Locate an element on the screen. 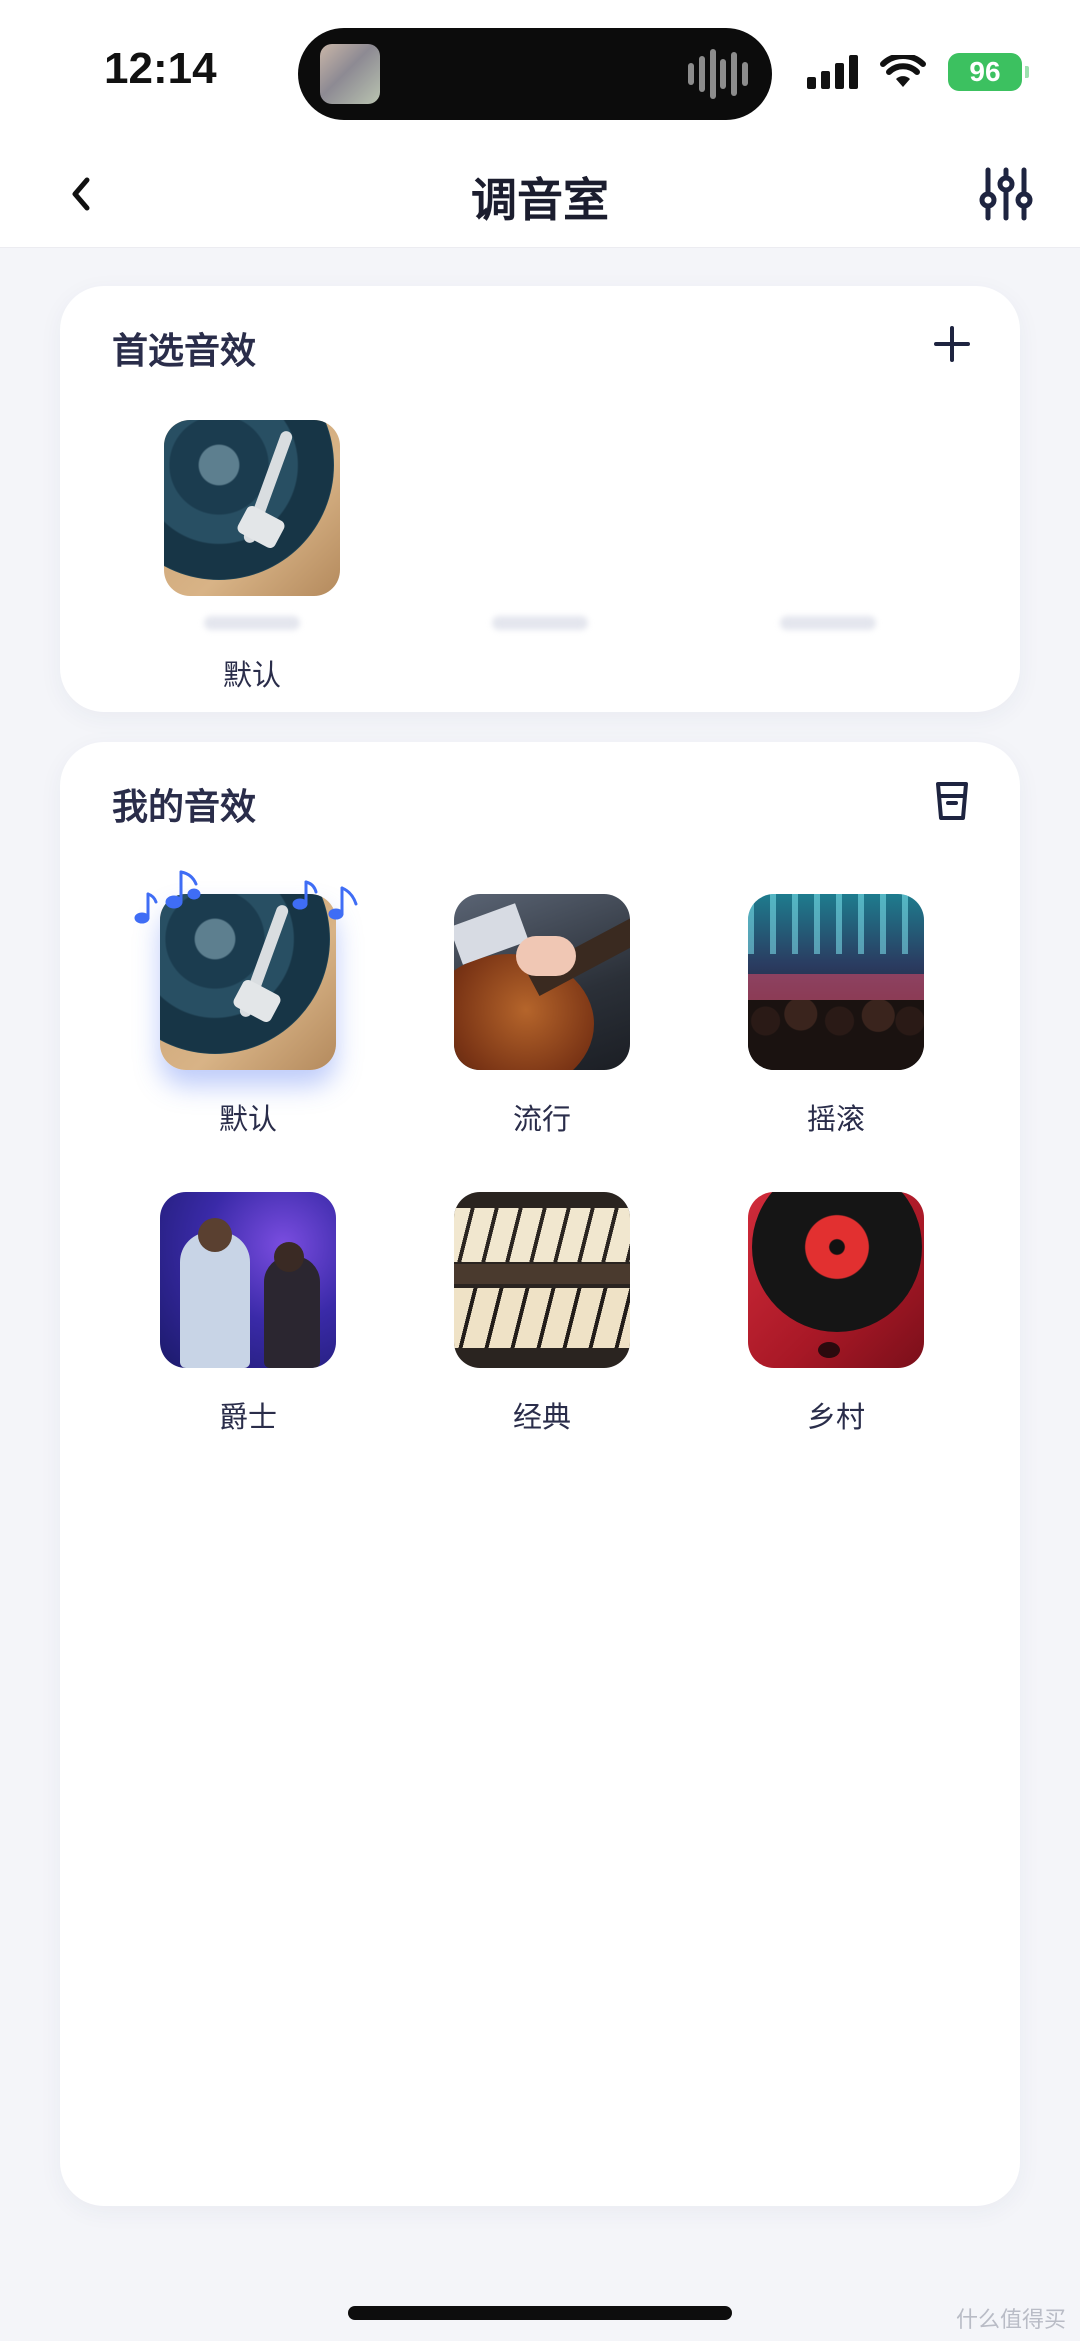 This screenshot has height=2341, width=1080. status-indicators: 96 is located at coordinates (918, 72).